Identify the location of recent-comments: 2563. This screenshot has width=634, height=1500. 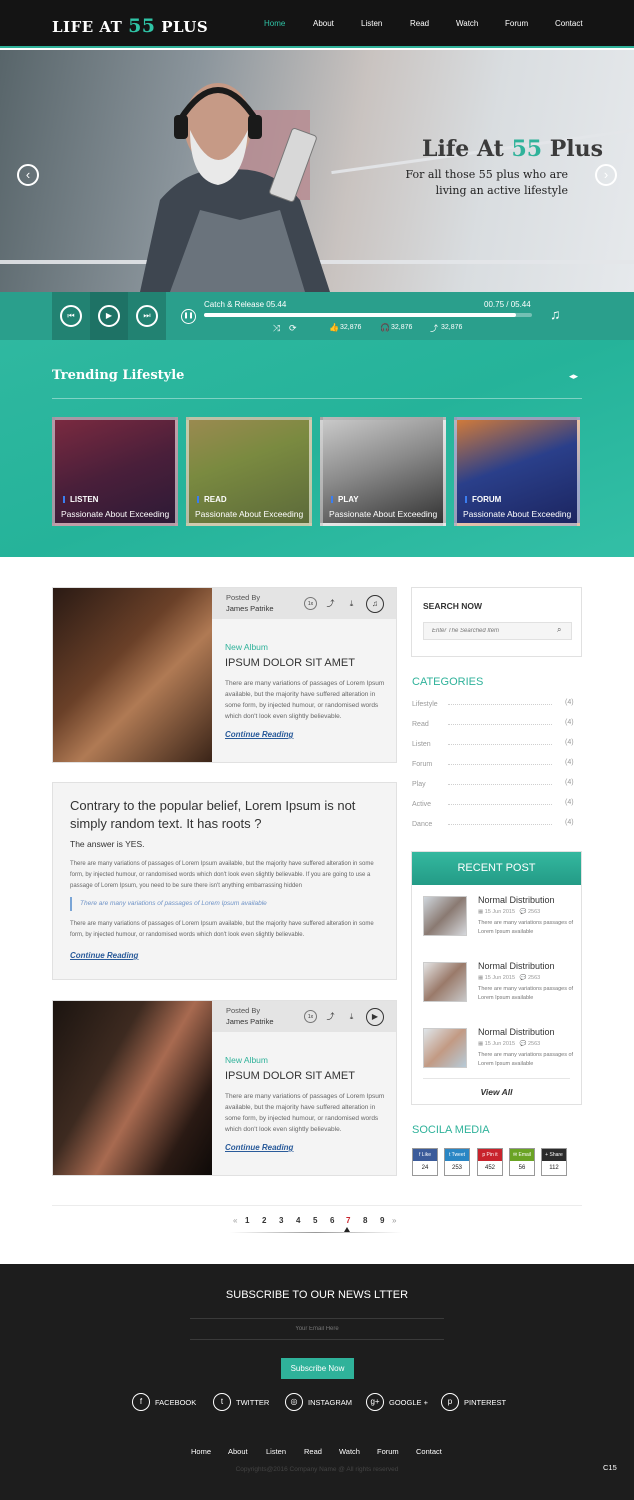
(534, 1044).